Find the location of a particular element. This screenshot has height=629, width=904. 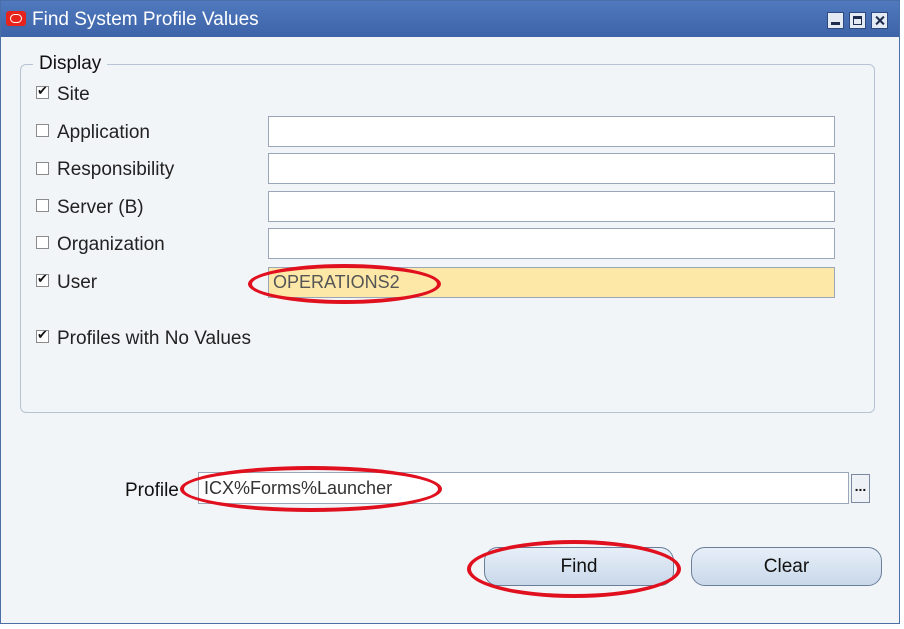

site-label: Site is located at coordinates (73, 94).